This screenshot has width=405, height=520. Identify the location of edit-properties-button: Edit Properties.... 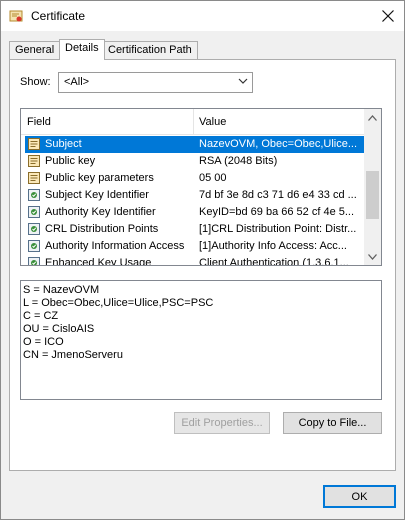
(222, 423).